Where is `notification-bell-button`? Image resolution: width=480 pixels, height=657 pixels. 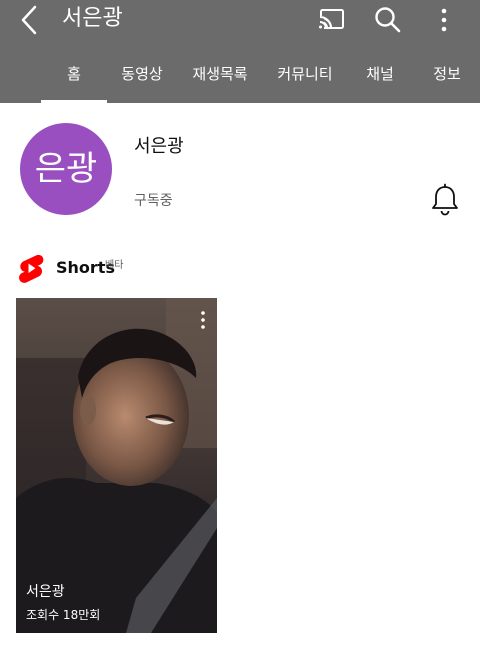
notification-bell-button is located at coordinates (445, 200).